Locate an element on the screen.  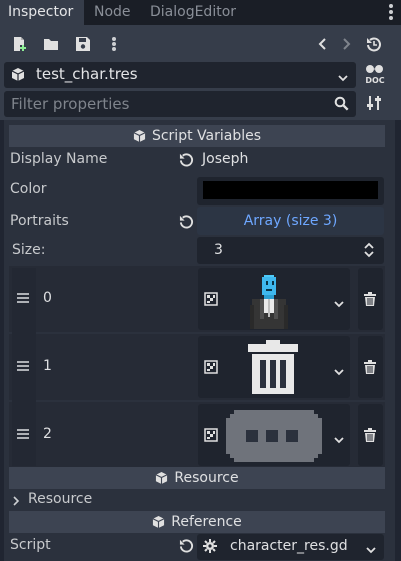
section-title: Resource is located at coordinates (206, 478).